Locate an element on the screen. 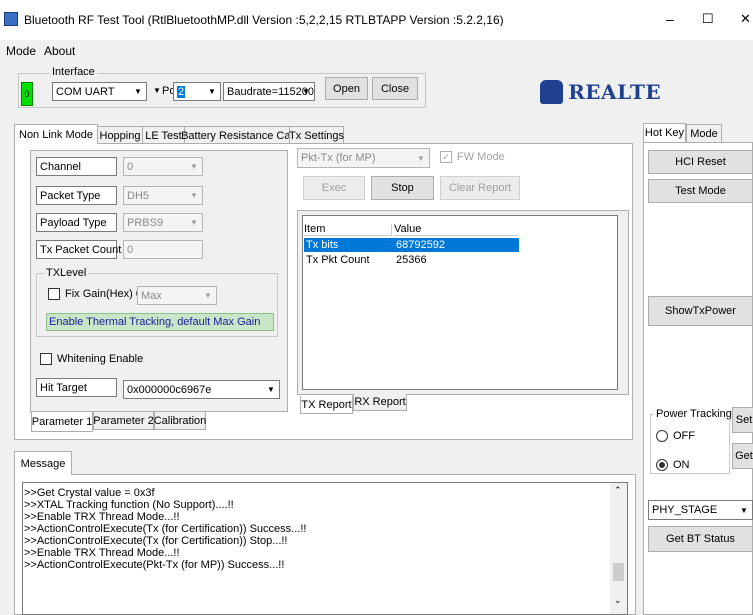 The image size is (753, 615). tab-non-link-mode: Non Link Mode is located at coordinates (56, 134).